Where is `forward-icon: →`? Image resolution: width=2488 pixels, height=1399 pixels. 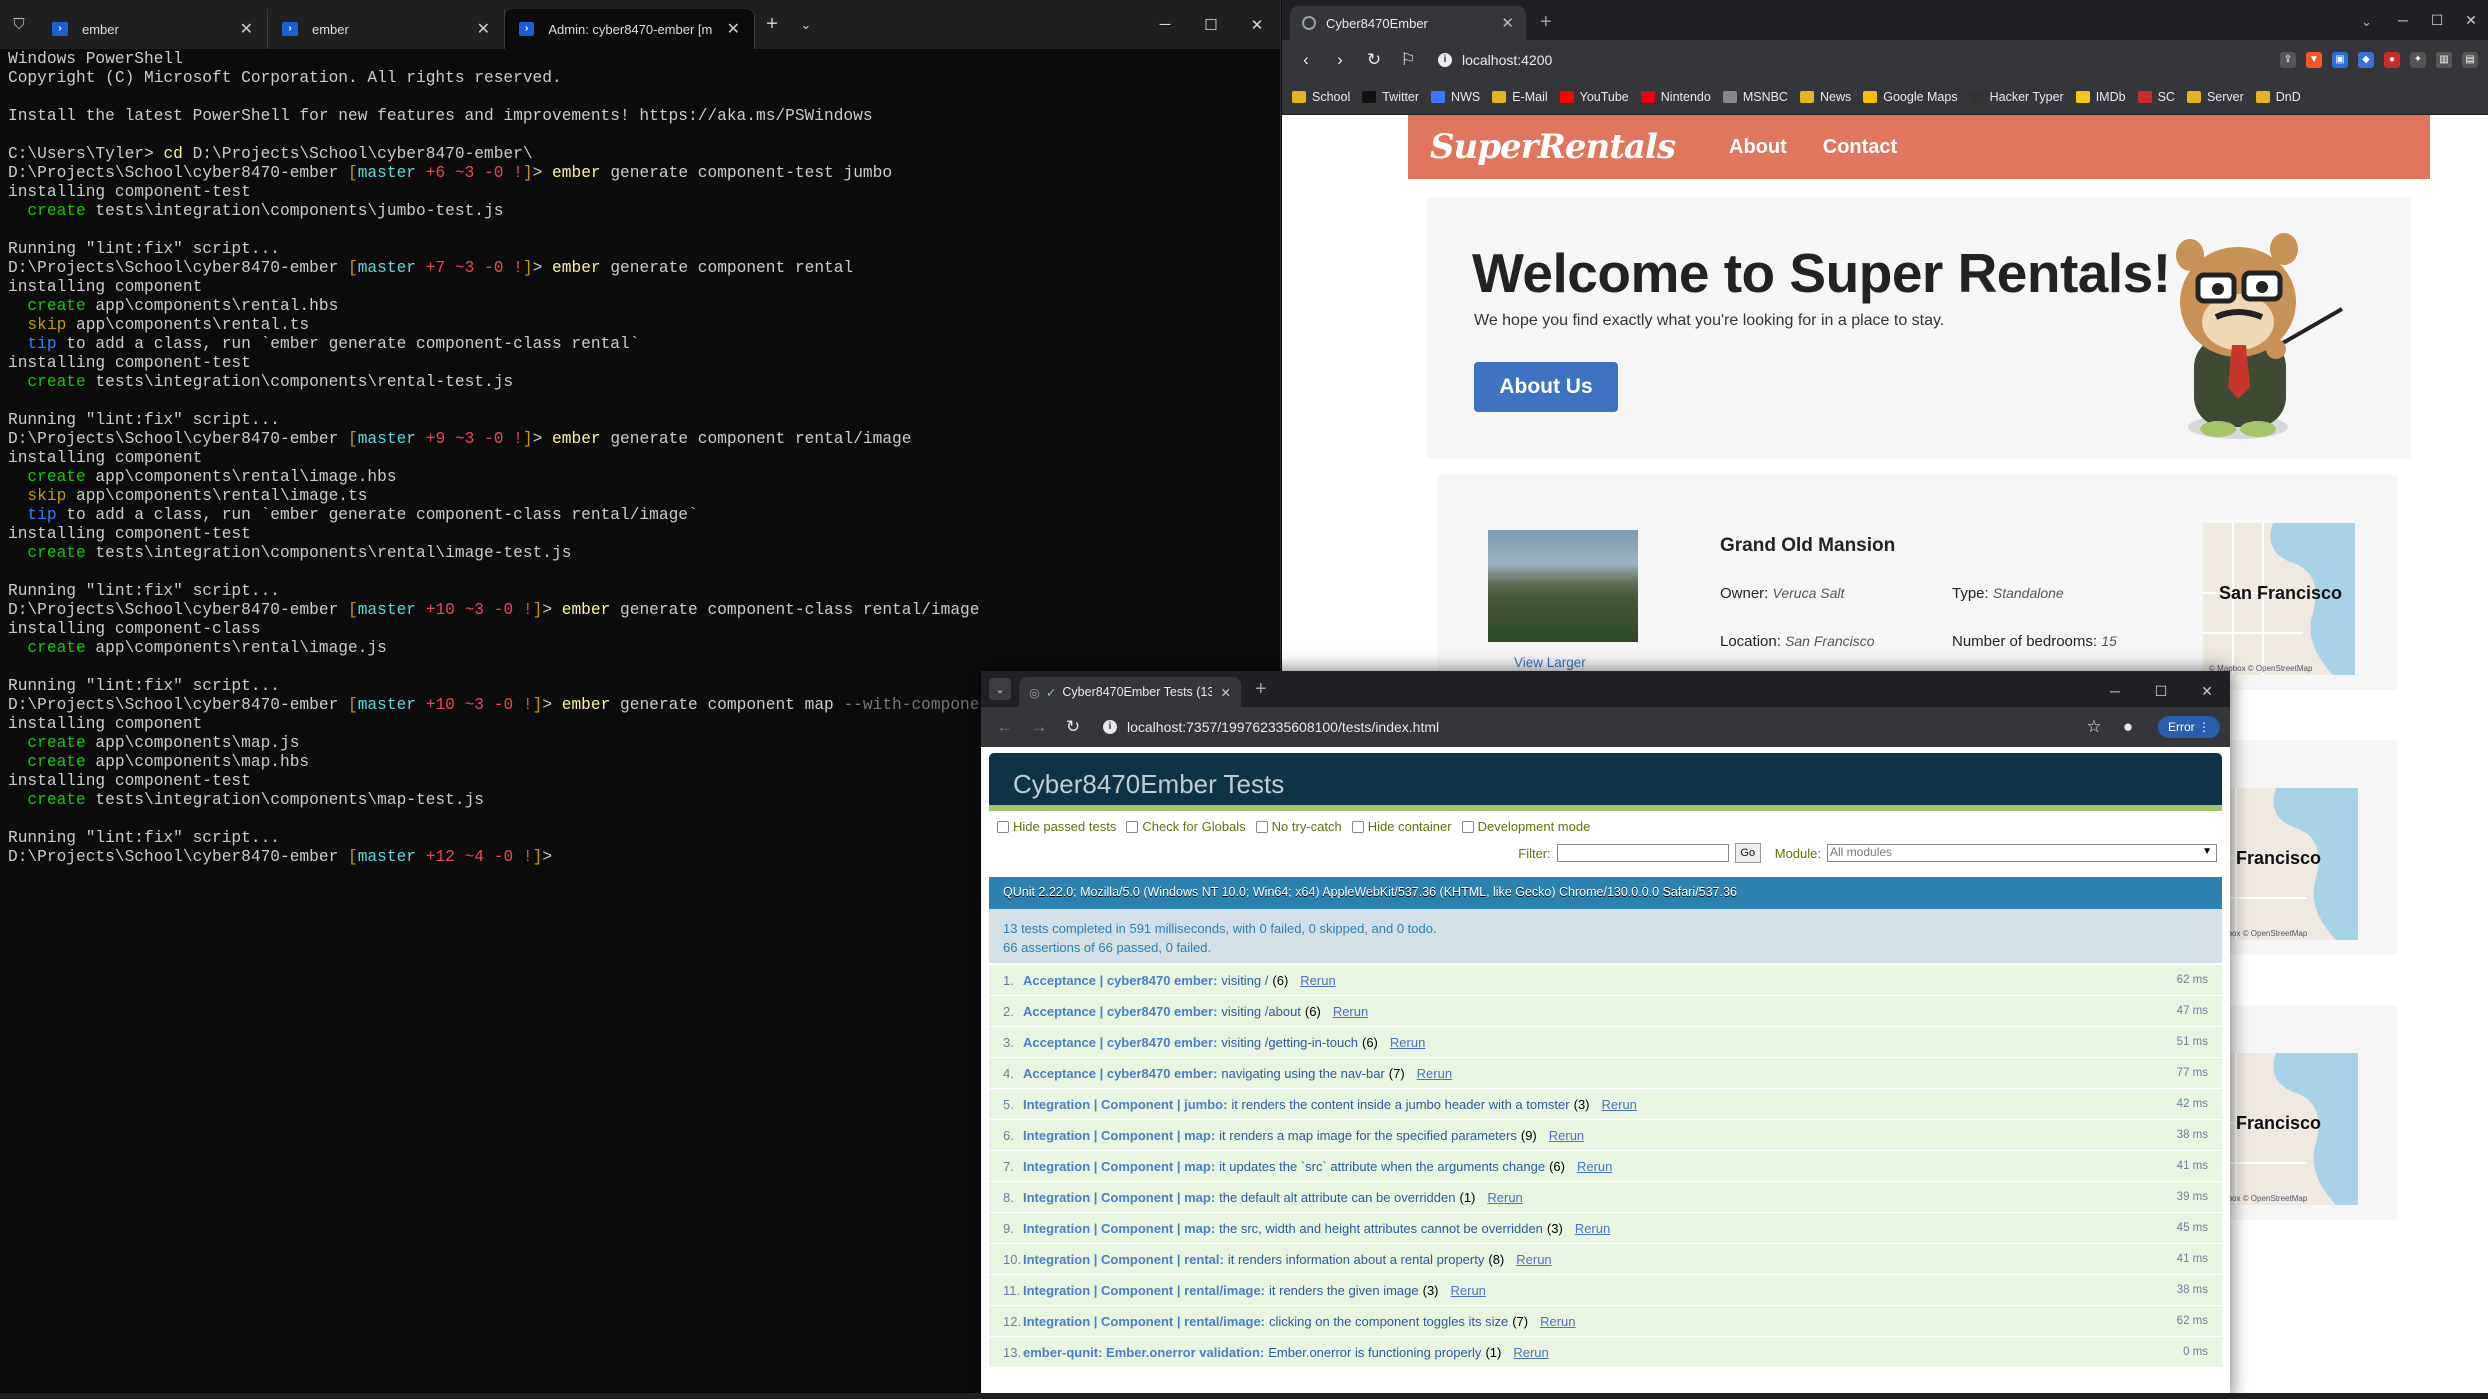
forward-icon: → is located at coordinates (1039, 727).